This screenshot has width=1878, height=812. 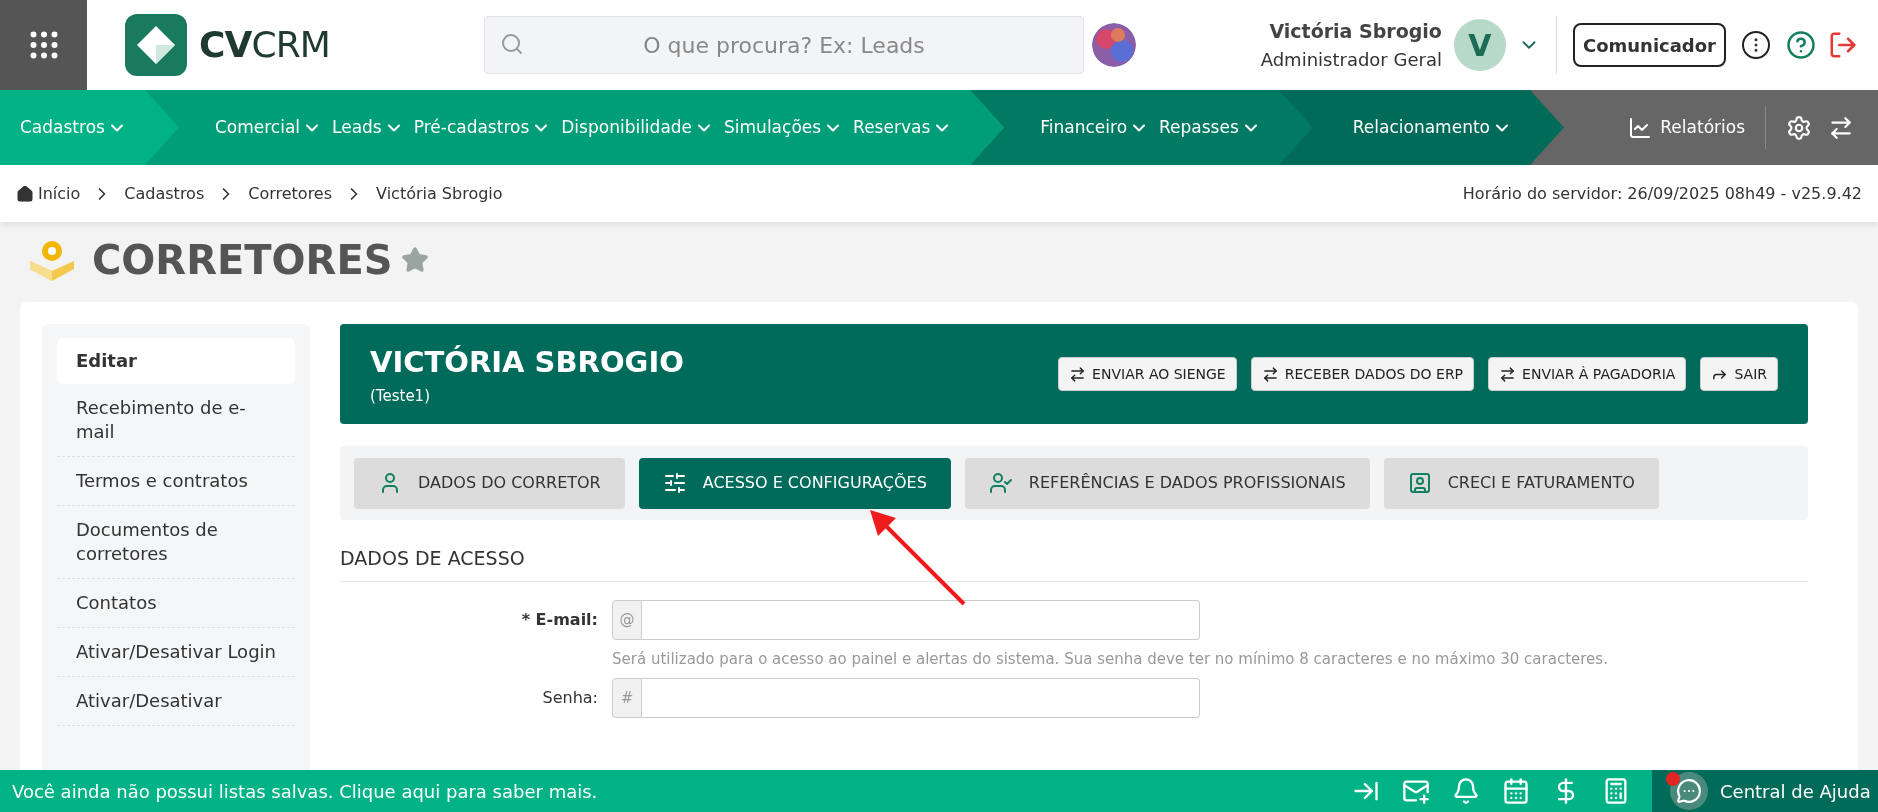 What do you see at coordinates (1640, 127) in the screenshot?
I see `chart-icon` at bounding box center [1640, 127].